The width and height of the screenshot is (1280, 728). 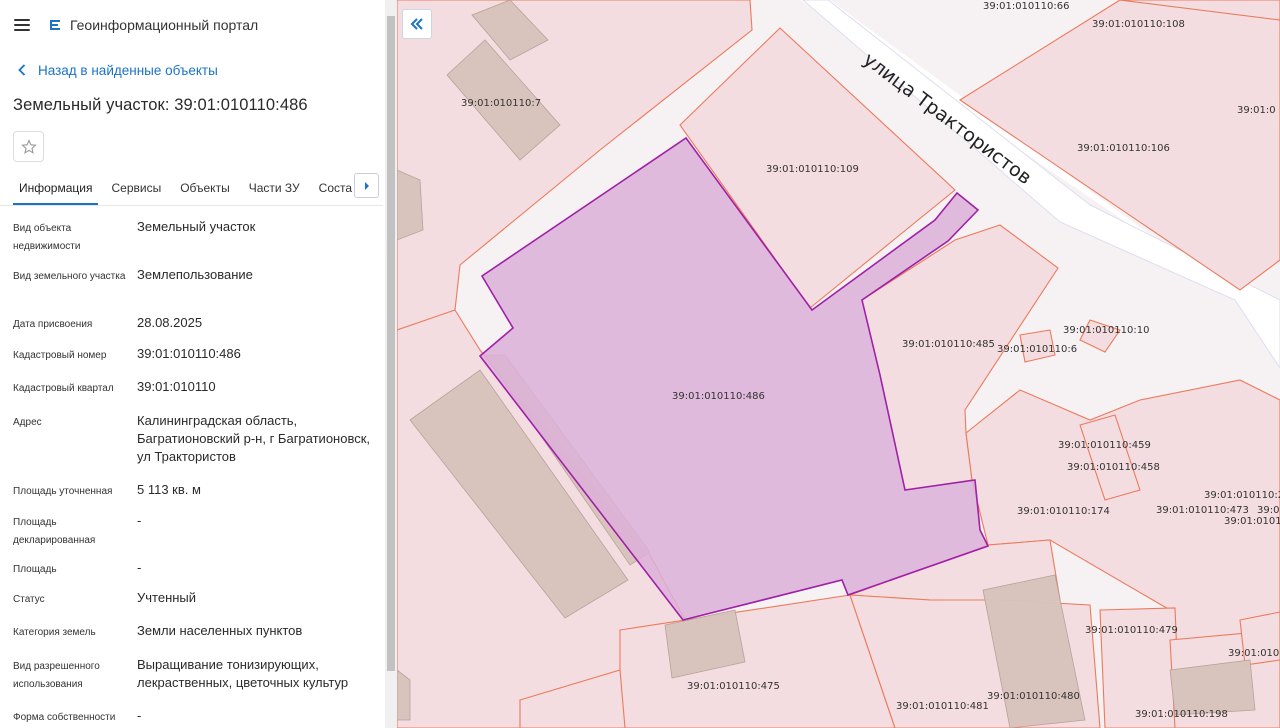 What do you see at coordinates (1063, 511) in the screenshot?
I see `parcel-label: 39:01:010110:174` at bounding box center [1063, 511].